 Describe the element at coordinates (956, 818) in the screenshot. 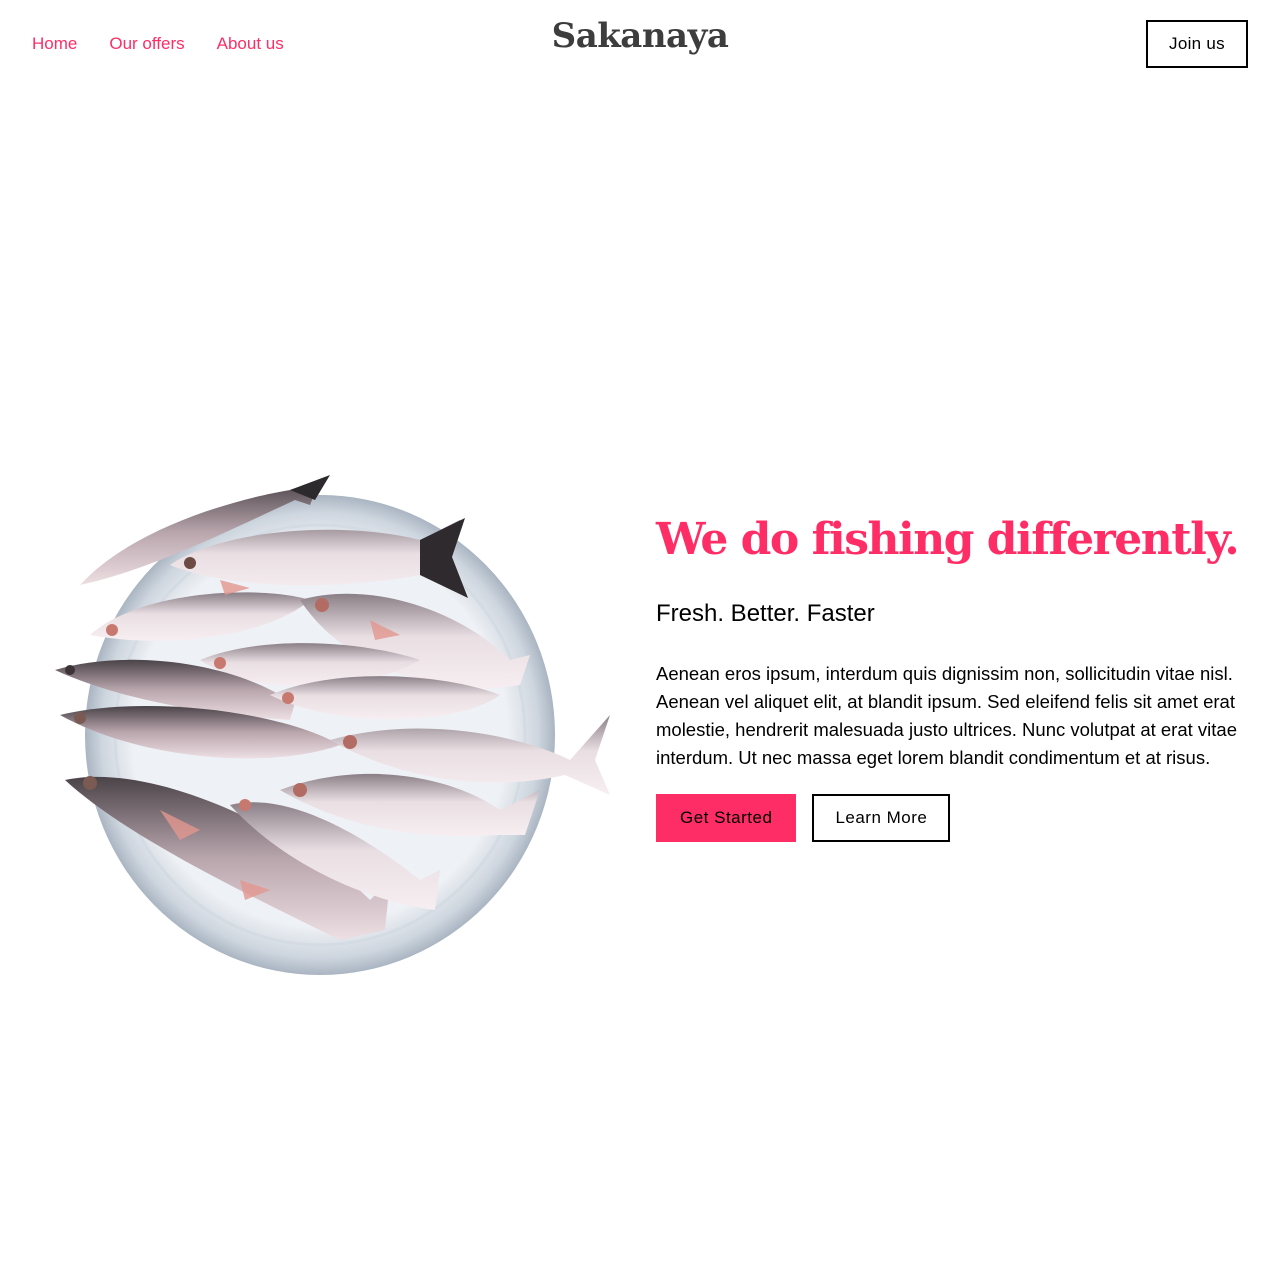

I see `cta-row: Get Started Learn More` at that location.